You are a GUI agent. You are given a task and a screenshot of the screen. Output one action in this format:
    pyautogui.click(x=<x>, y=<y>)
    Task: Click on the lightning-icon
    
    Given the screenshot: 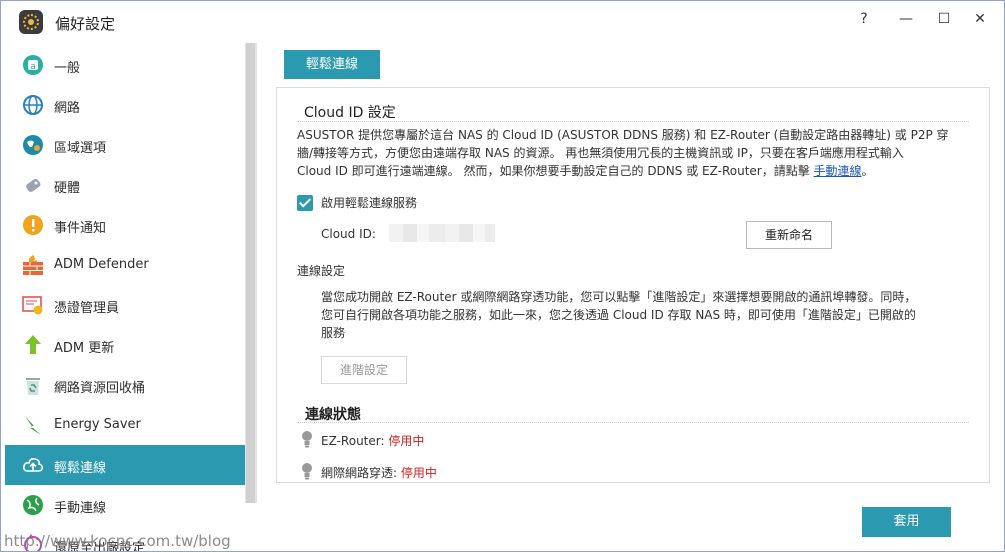 What is the action you would take?
    pyautogui.click(x=33, y=425)
    